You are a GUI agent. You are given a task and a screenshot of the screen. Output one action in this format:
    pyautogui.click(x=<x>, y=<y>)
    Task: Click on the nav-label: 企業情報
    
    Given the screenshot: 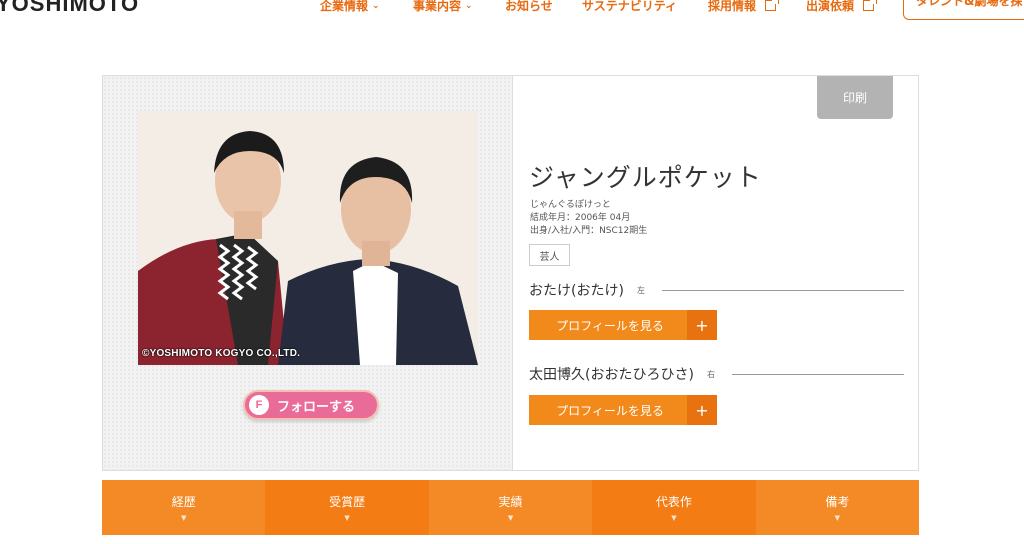 What is the action you would take?
    pyautogui.click(x=344, y=6)
    